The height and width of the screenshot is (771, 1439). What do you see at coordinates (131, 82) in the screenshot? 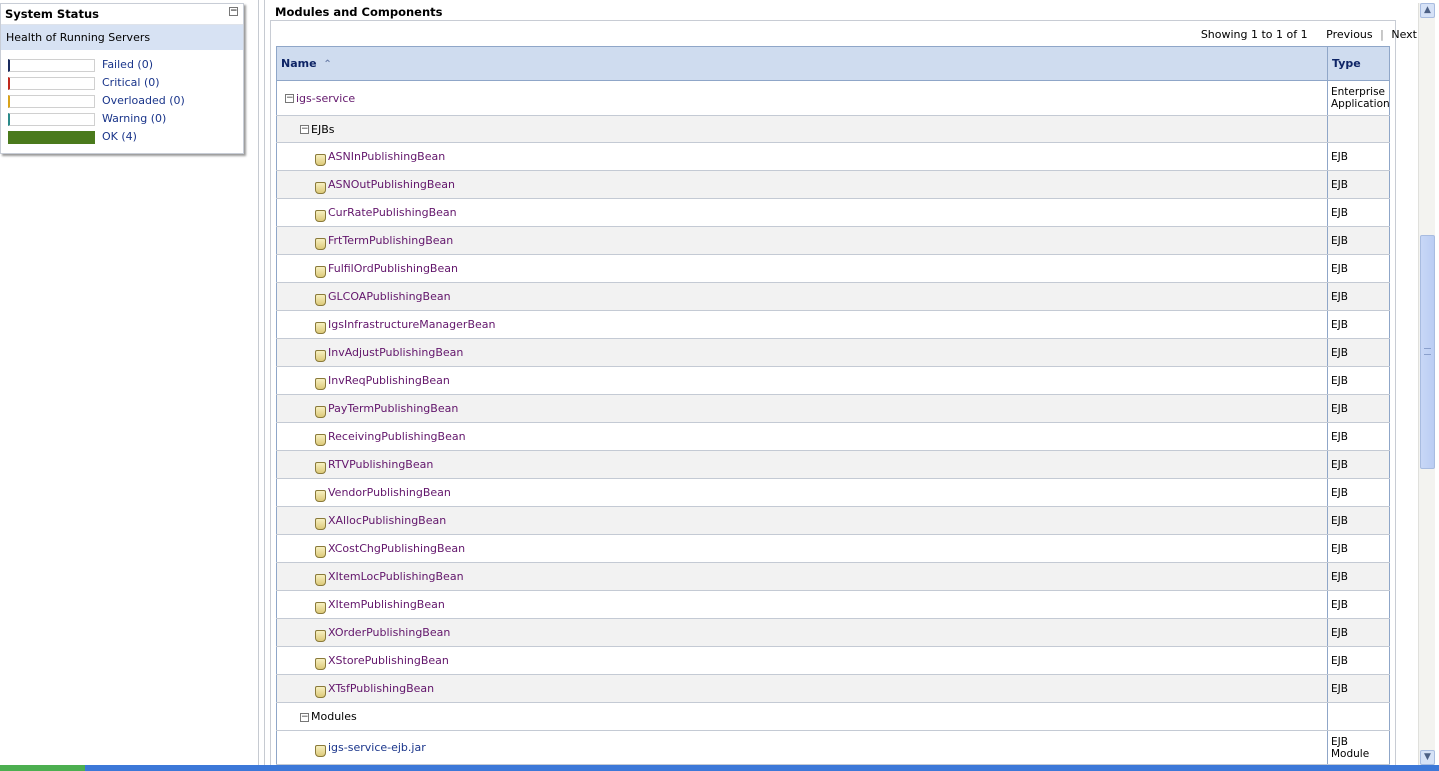
I see `health-link: Critical (0)` at bounding box center [131, 82].